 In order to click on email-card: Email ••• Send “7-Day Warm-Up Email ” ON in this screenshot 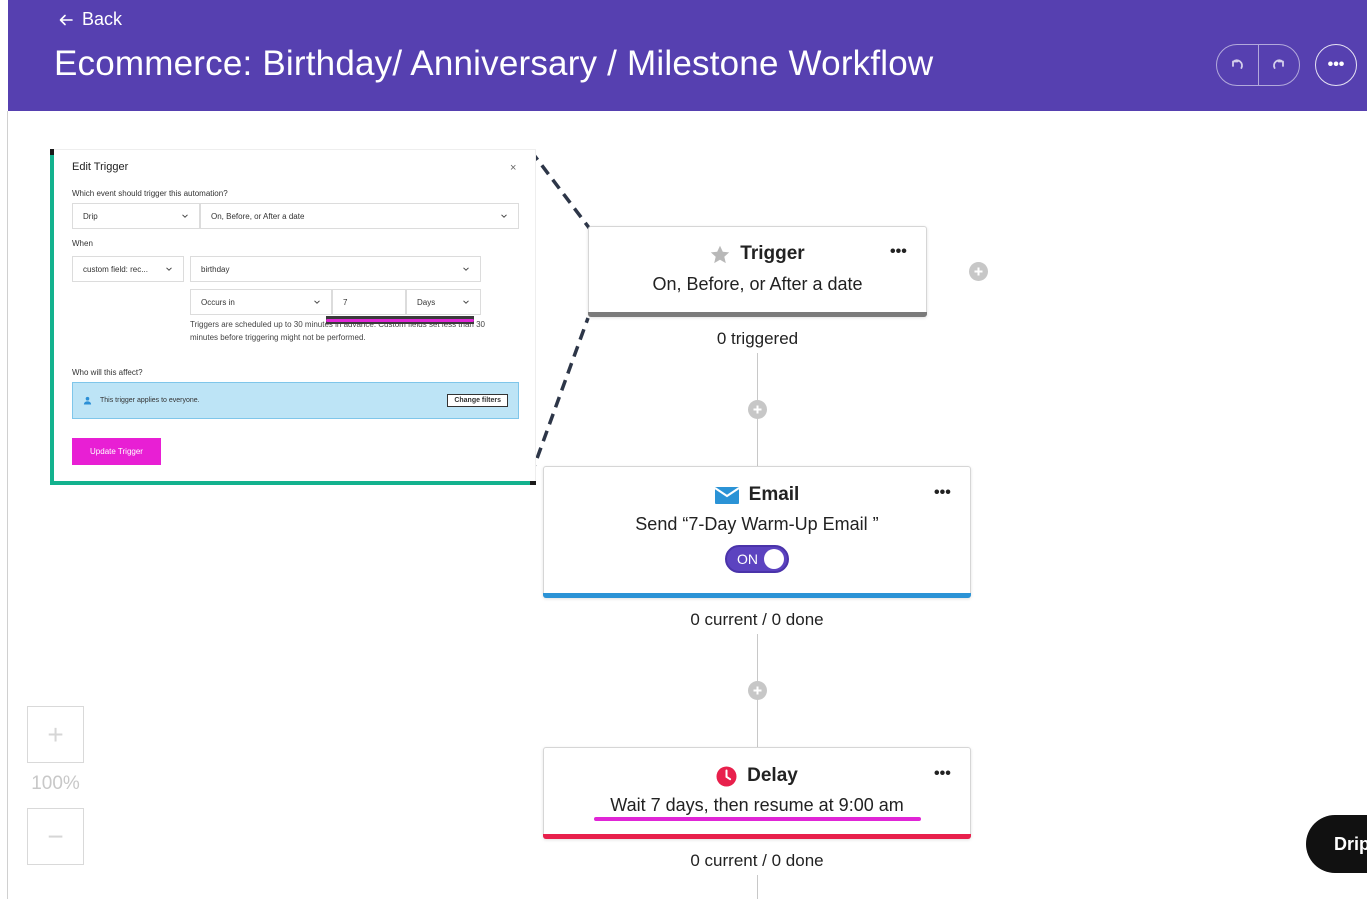, I will do `click(757, 532)`.